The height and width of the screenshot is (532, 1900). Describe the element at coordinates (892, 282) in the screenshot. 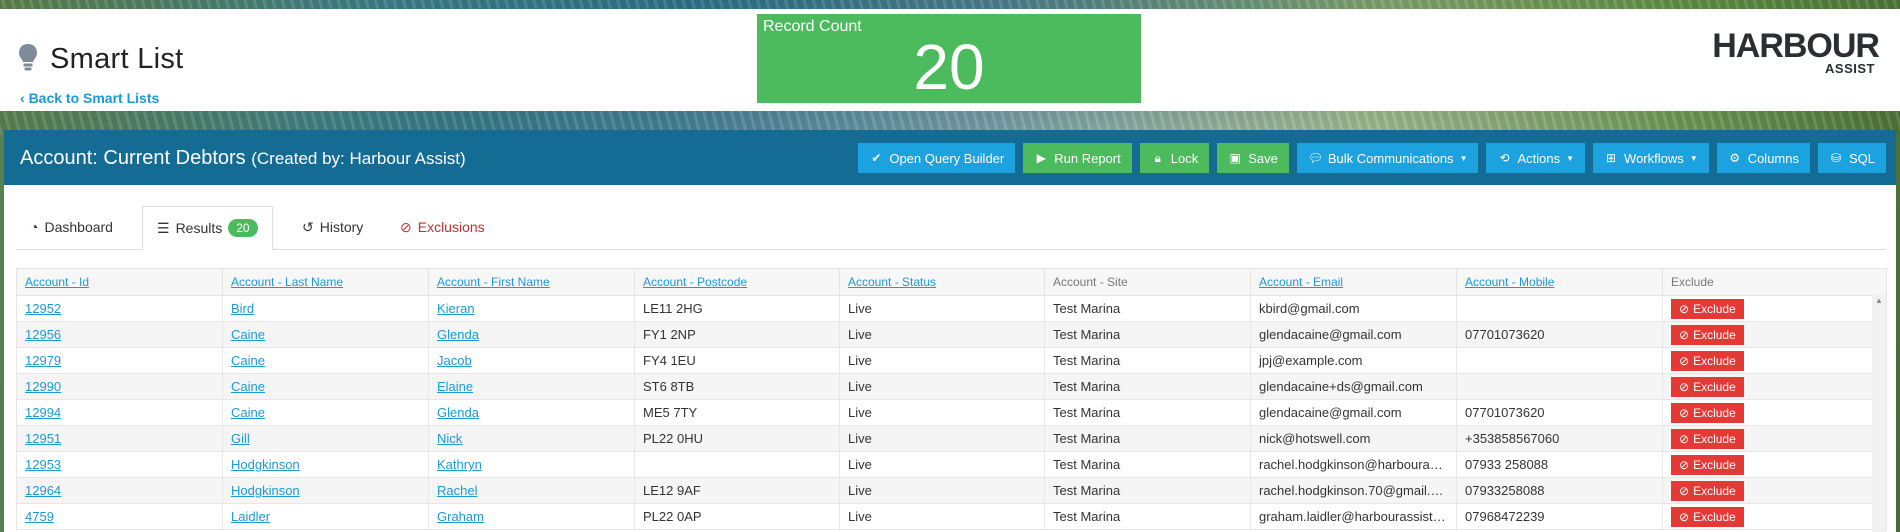

I see `sort-status-link: Account - Status` at that location.